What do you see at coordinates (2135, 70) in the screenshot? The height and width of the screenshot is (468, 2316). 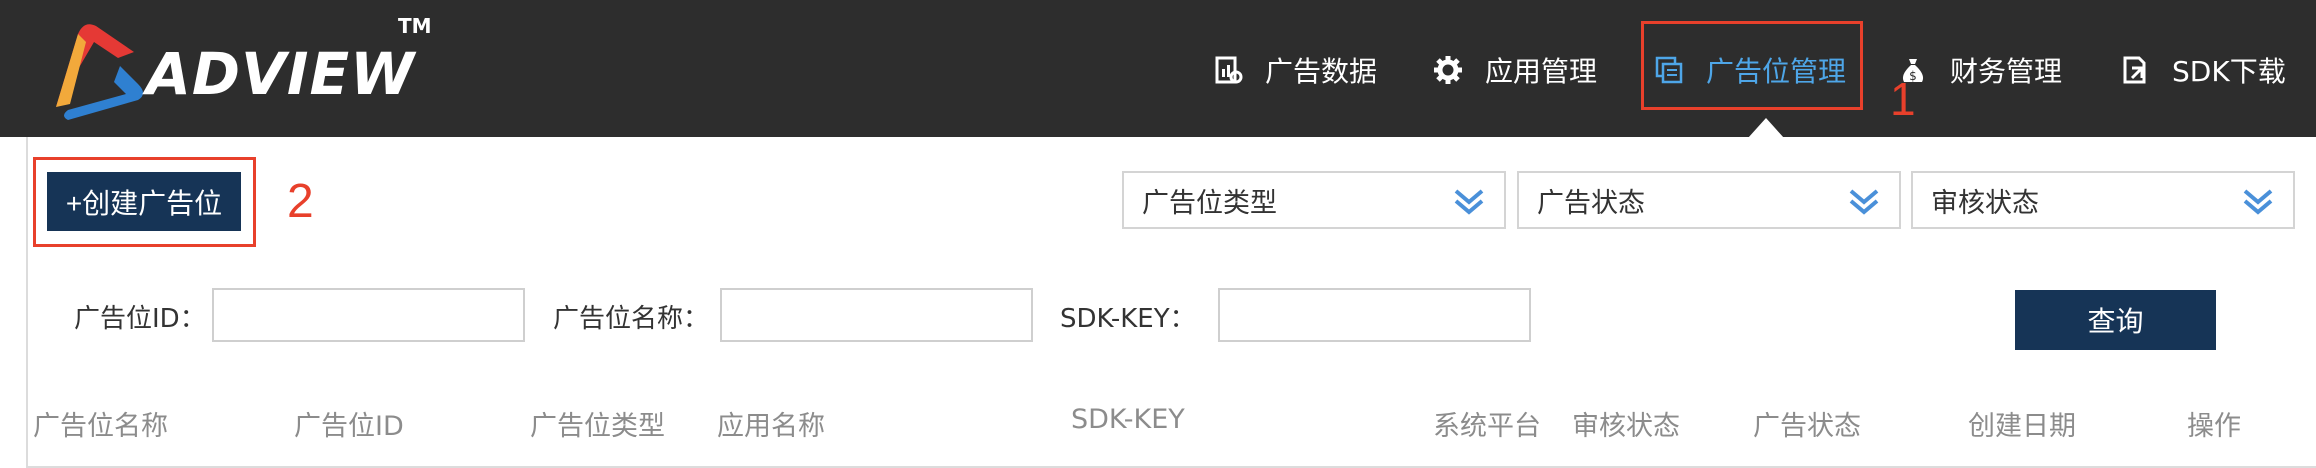 I see `download-doc-icon` at bounding box center [2135, 70].